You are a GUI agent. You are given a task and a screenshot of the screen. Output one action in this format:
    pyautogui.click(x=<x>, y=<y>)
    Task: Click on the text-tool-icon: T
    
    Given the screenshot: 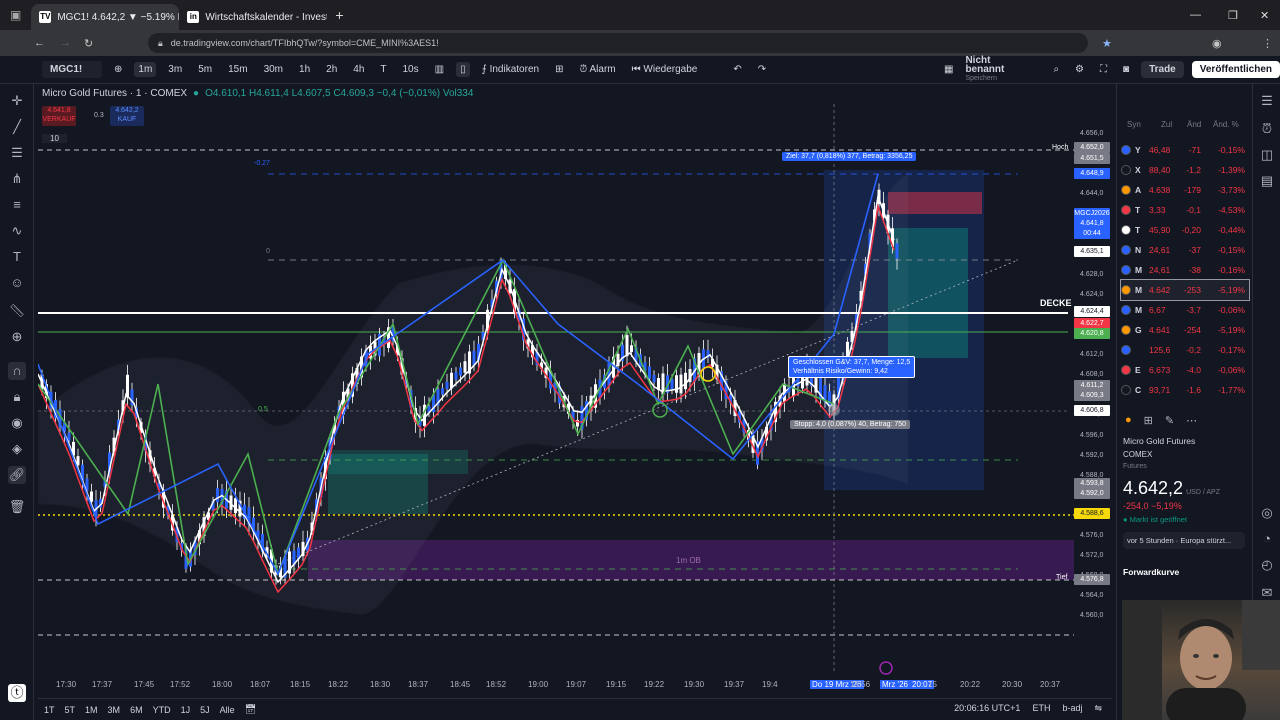 What is the action you would take?
    pyautogui.click(x=17, y=257)
    